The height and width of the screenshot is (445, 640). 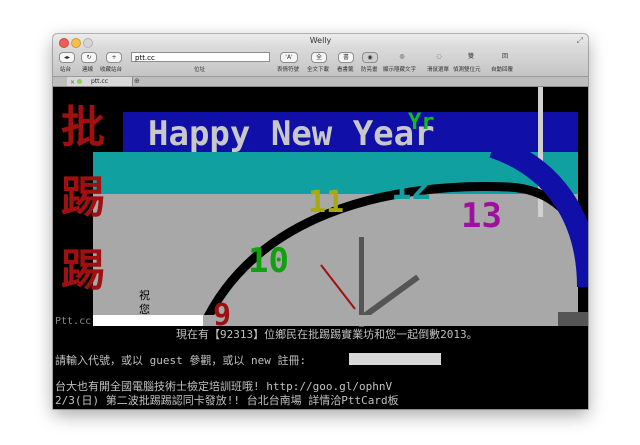 I want to click on banner-text: Happy New Year, so click(x=291, y=134).